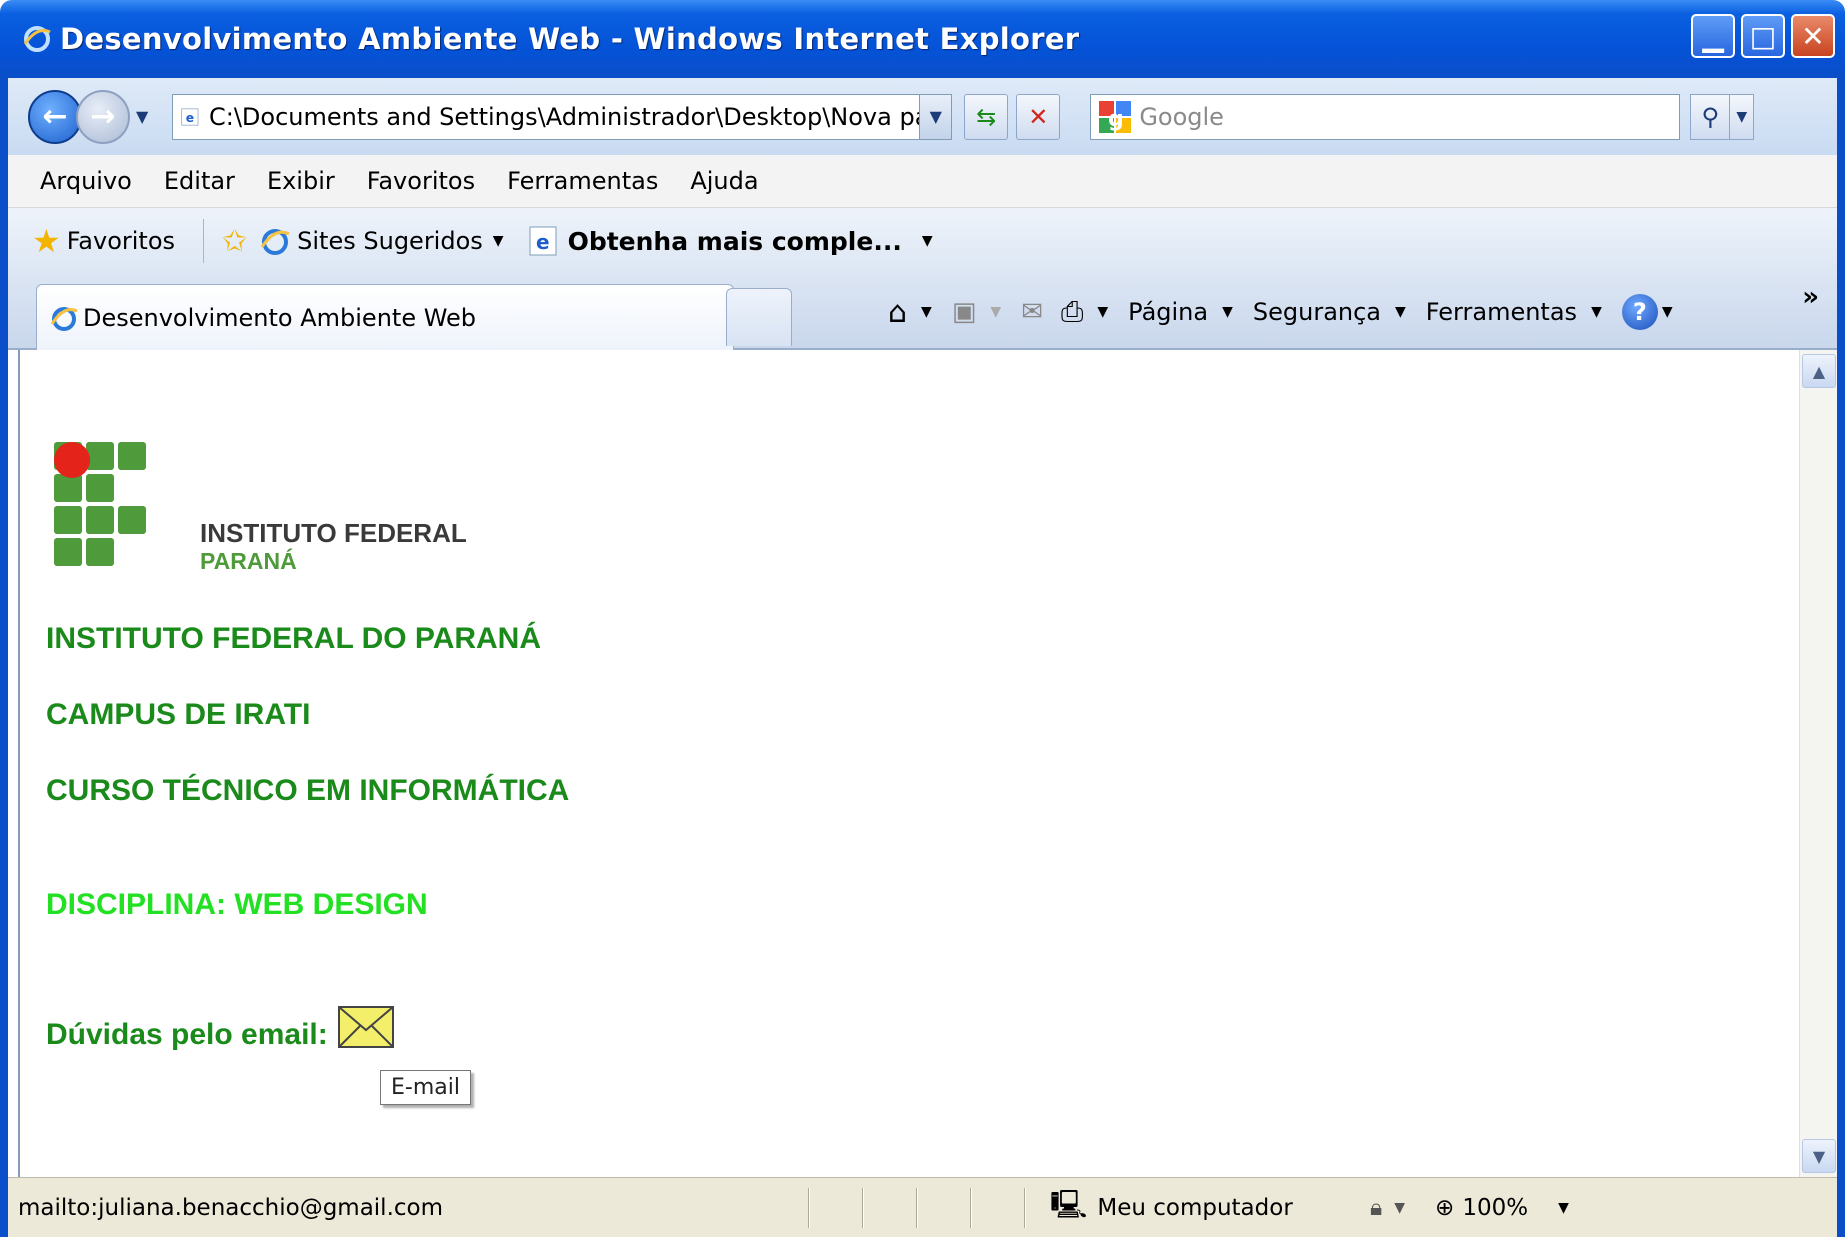  What do you see at coordinates (55, 116) in the screenshot?
I see `back-button: ←` at bounding box center [55, 116].